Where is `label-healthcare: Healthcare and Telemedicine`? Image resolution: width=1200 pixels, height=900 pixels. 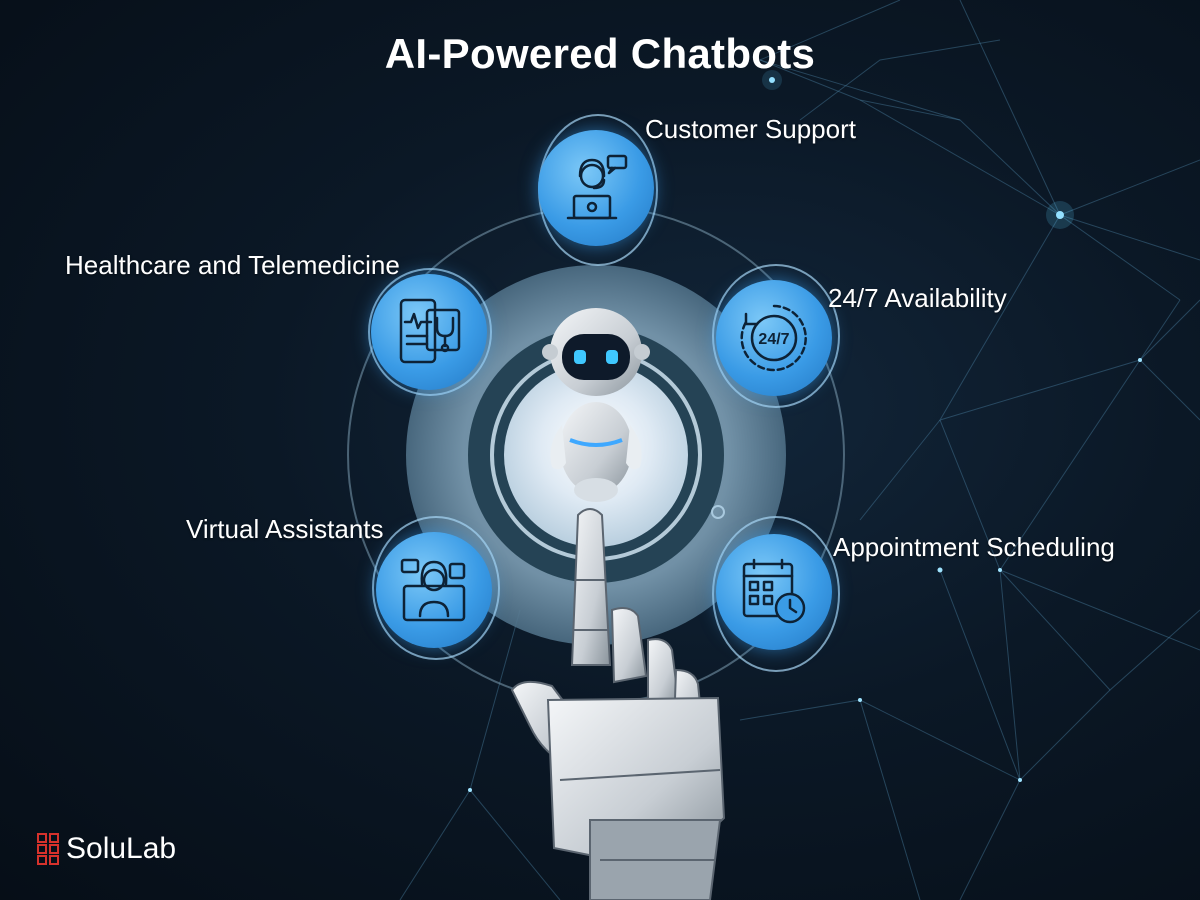
label-healthcare: Healthcare and Telemedicine is located at coordinates (232, 265).